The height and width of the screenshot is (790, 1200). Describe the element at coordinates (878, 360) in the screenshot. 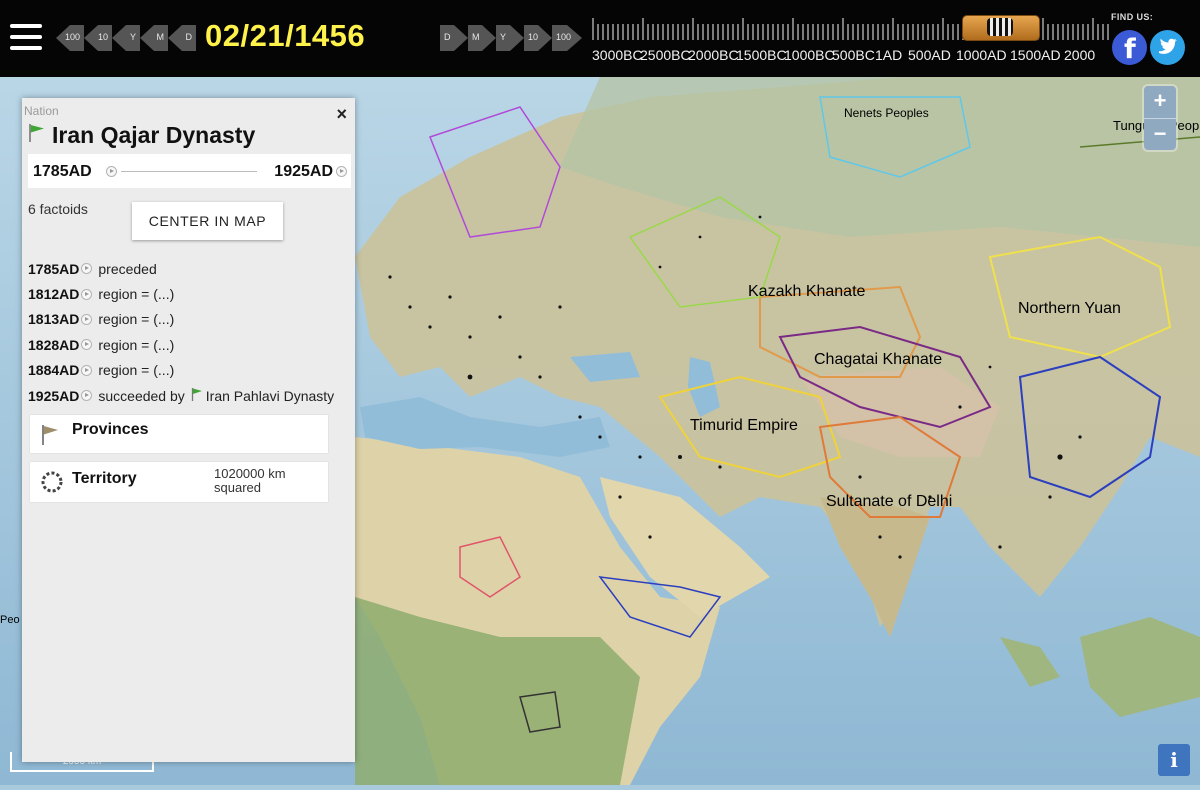

I see `map-label-chagatai-khanate: Chagatai Khanate` at that location.